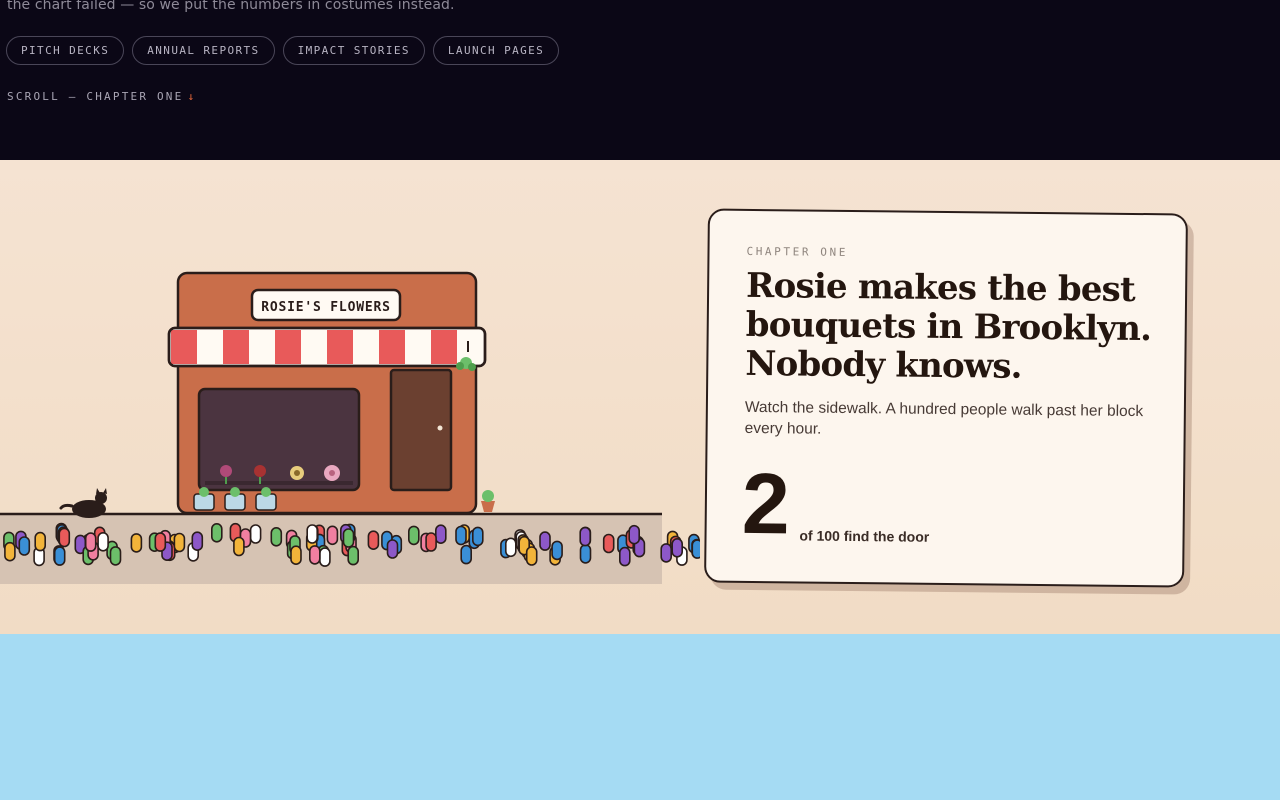 The image size is (1280, 800). I want to click on stat-caption: of 100 find the door, so click(864, 536).